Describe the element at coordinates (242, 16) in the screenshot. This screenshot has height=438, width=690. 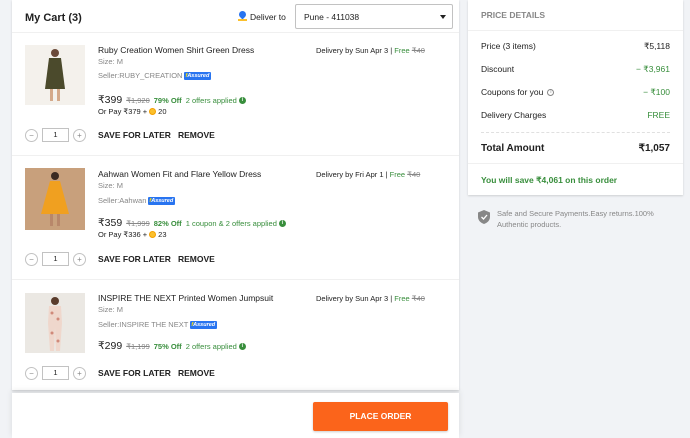
I see `location-pin-icon` at that location.